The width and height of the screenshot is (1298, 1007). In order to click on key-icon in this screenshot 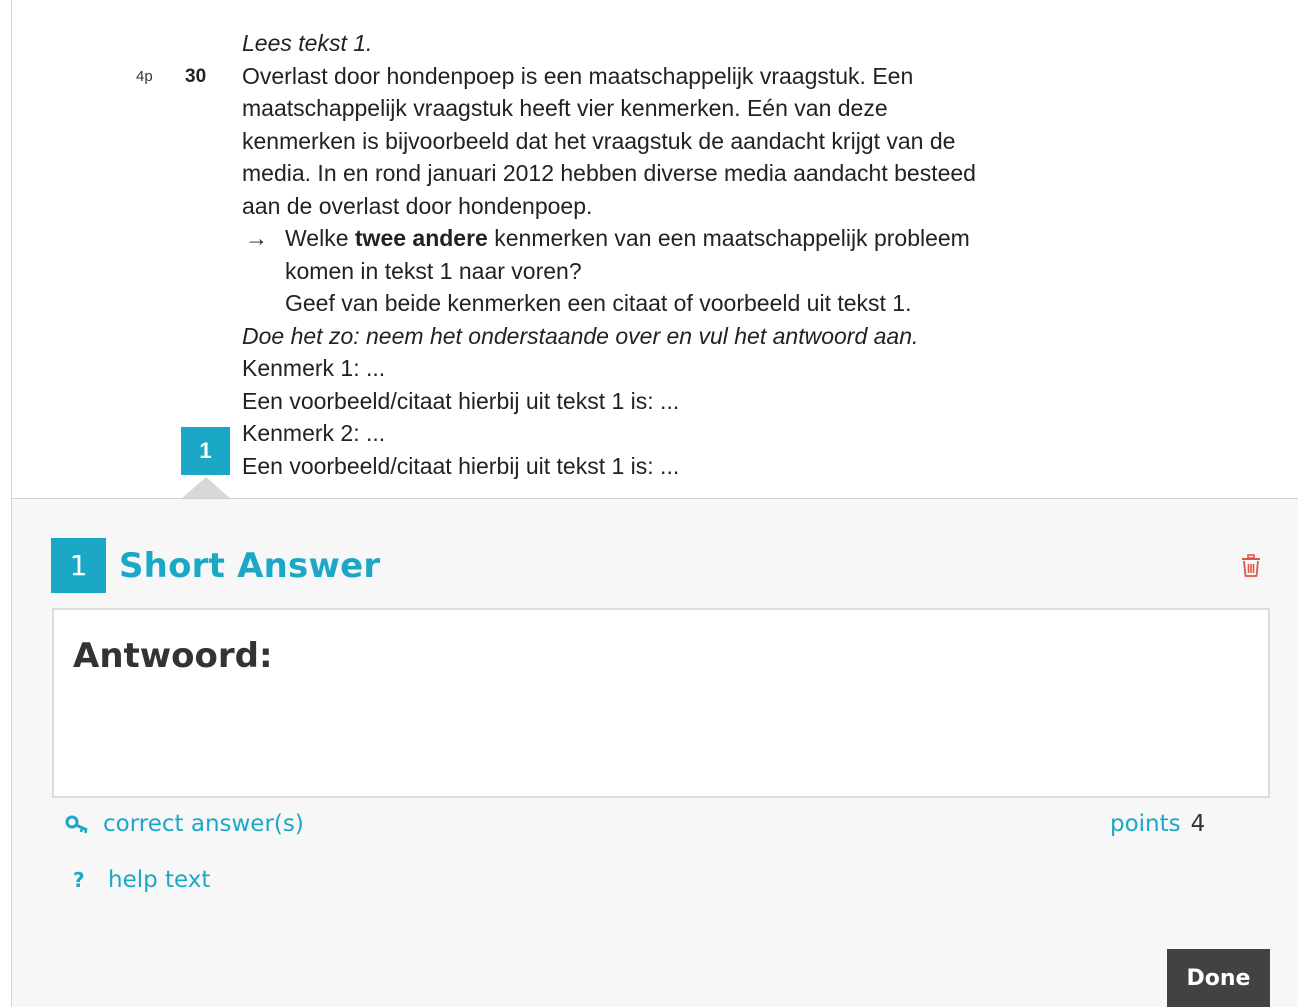, I will do `click(84, 824)`.